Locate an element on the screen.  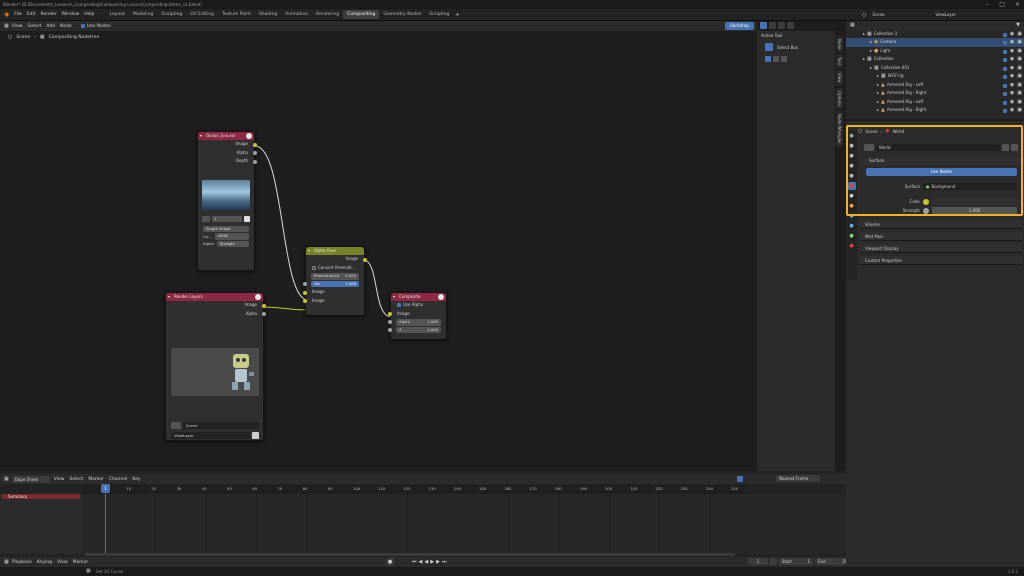
outliner-row: ▸ ▦ Collection 1 ◉ ▣ is located at coordinates (935, 34).